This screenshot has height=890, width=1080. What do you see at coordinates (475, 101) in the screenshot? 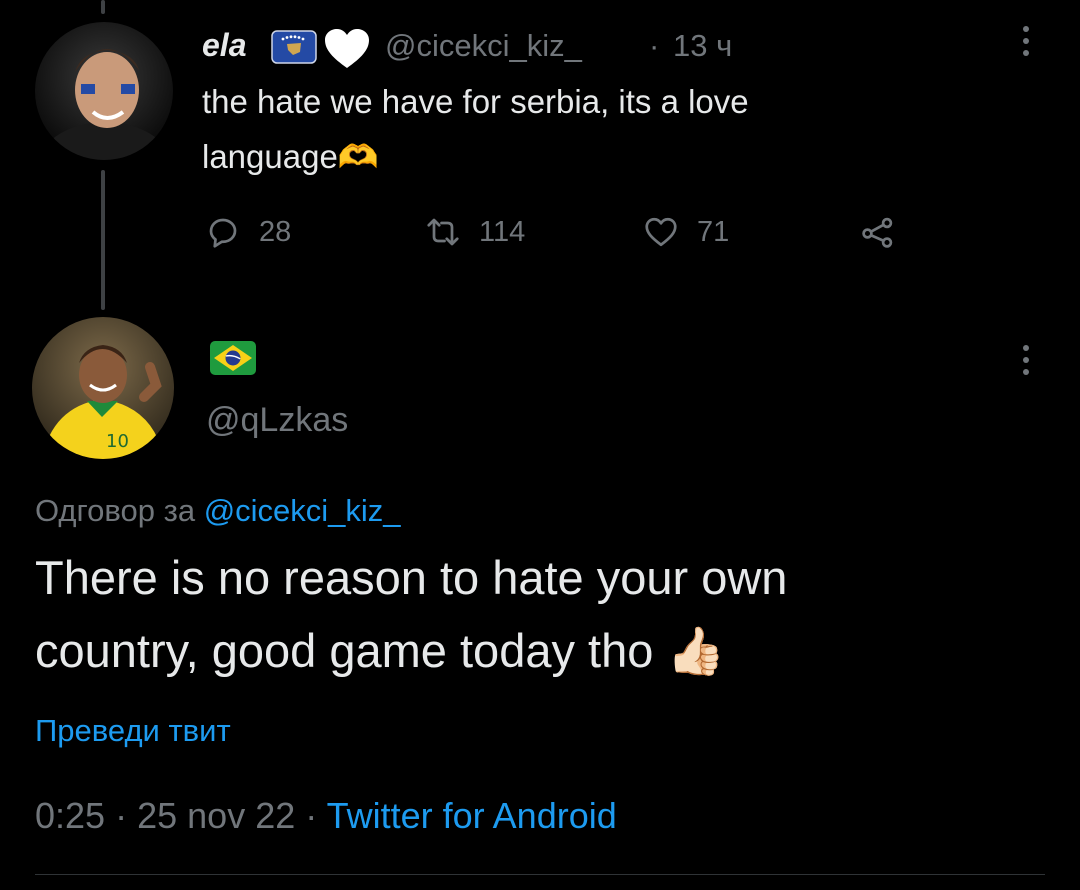
I see `tweet-text-line1: the hate we have for serbia, its a love` at bounding box center [475, 101].